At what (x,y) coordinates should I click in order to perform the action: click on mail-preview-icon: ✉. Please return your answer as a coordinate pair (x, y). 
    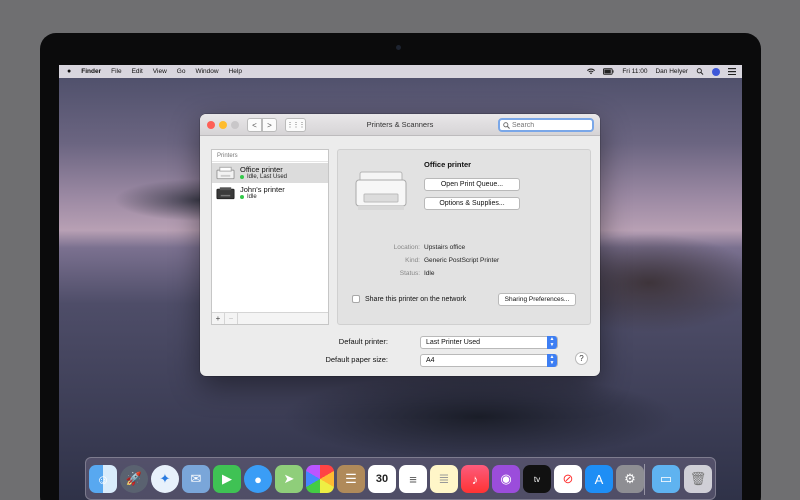
    Looking at the image, I should click on (196, 479).